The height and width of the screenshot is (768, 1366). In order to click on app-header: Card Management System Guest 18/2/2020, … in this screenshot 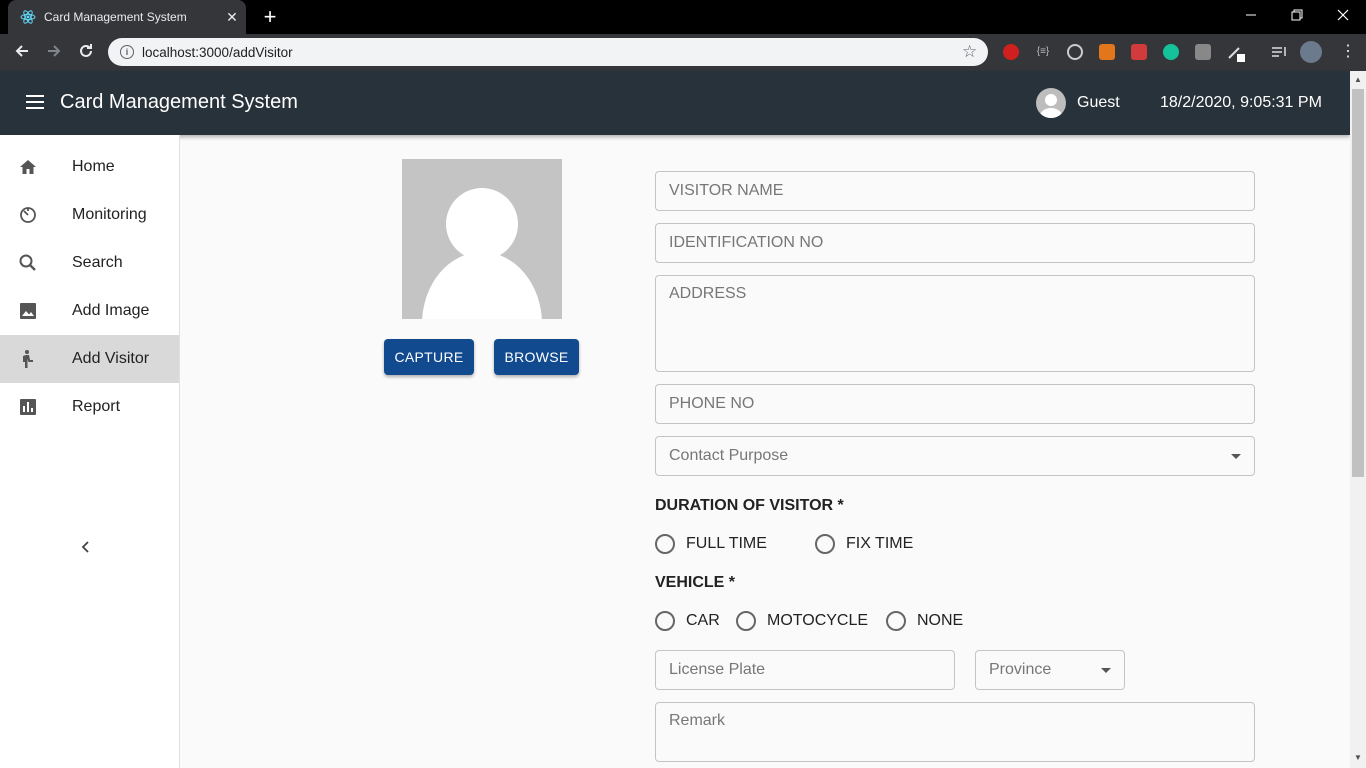, I will do `click(675, 103)`.